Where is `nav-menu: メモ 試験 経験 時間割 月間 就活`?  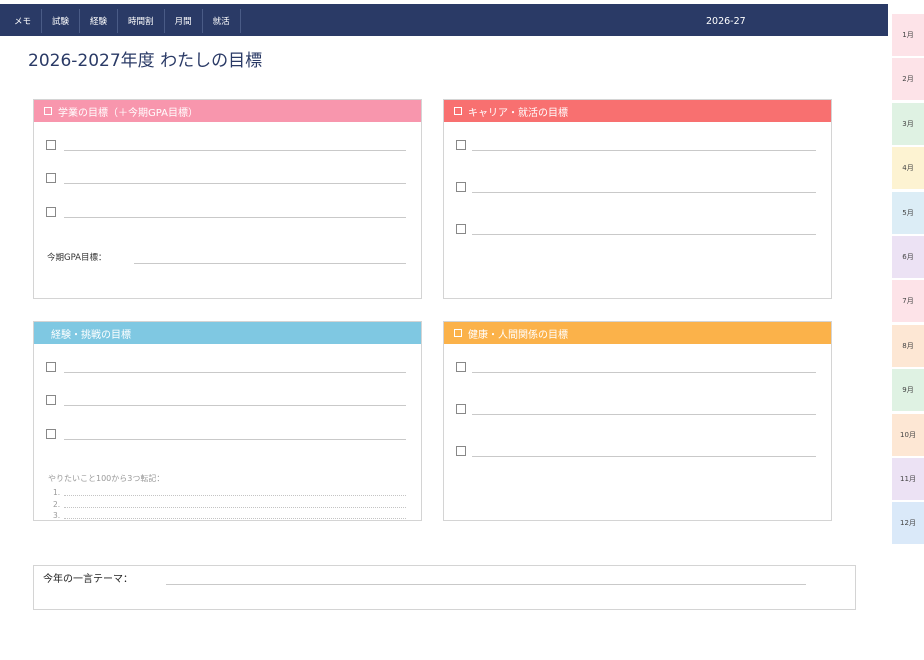
nav-menu: メモ 試験 経験 時間割 月間 就活 is located at coordinates (122, 21).